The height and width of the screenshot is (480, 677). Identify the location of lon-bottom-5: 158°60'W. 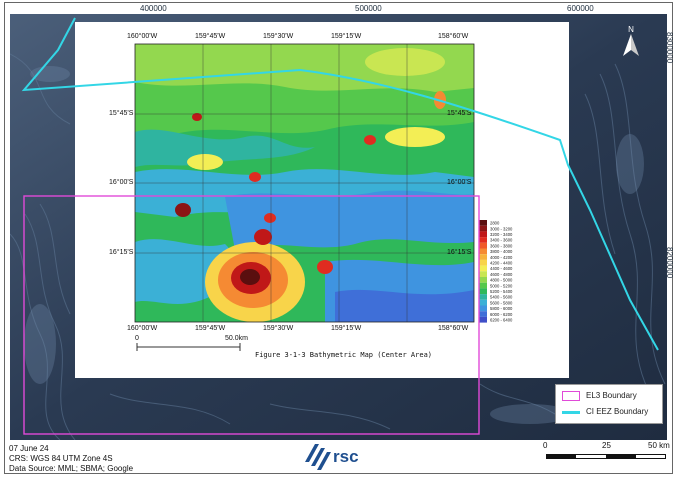
(453, 328).